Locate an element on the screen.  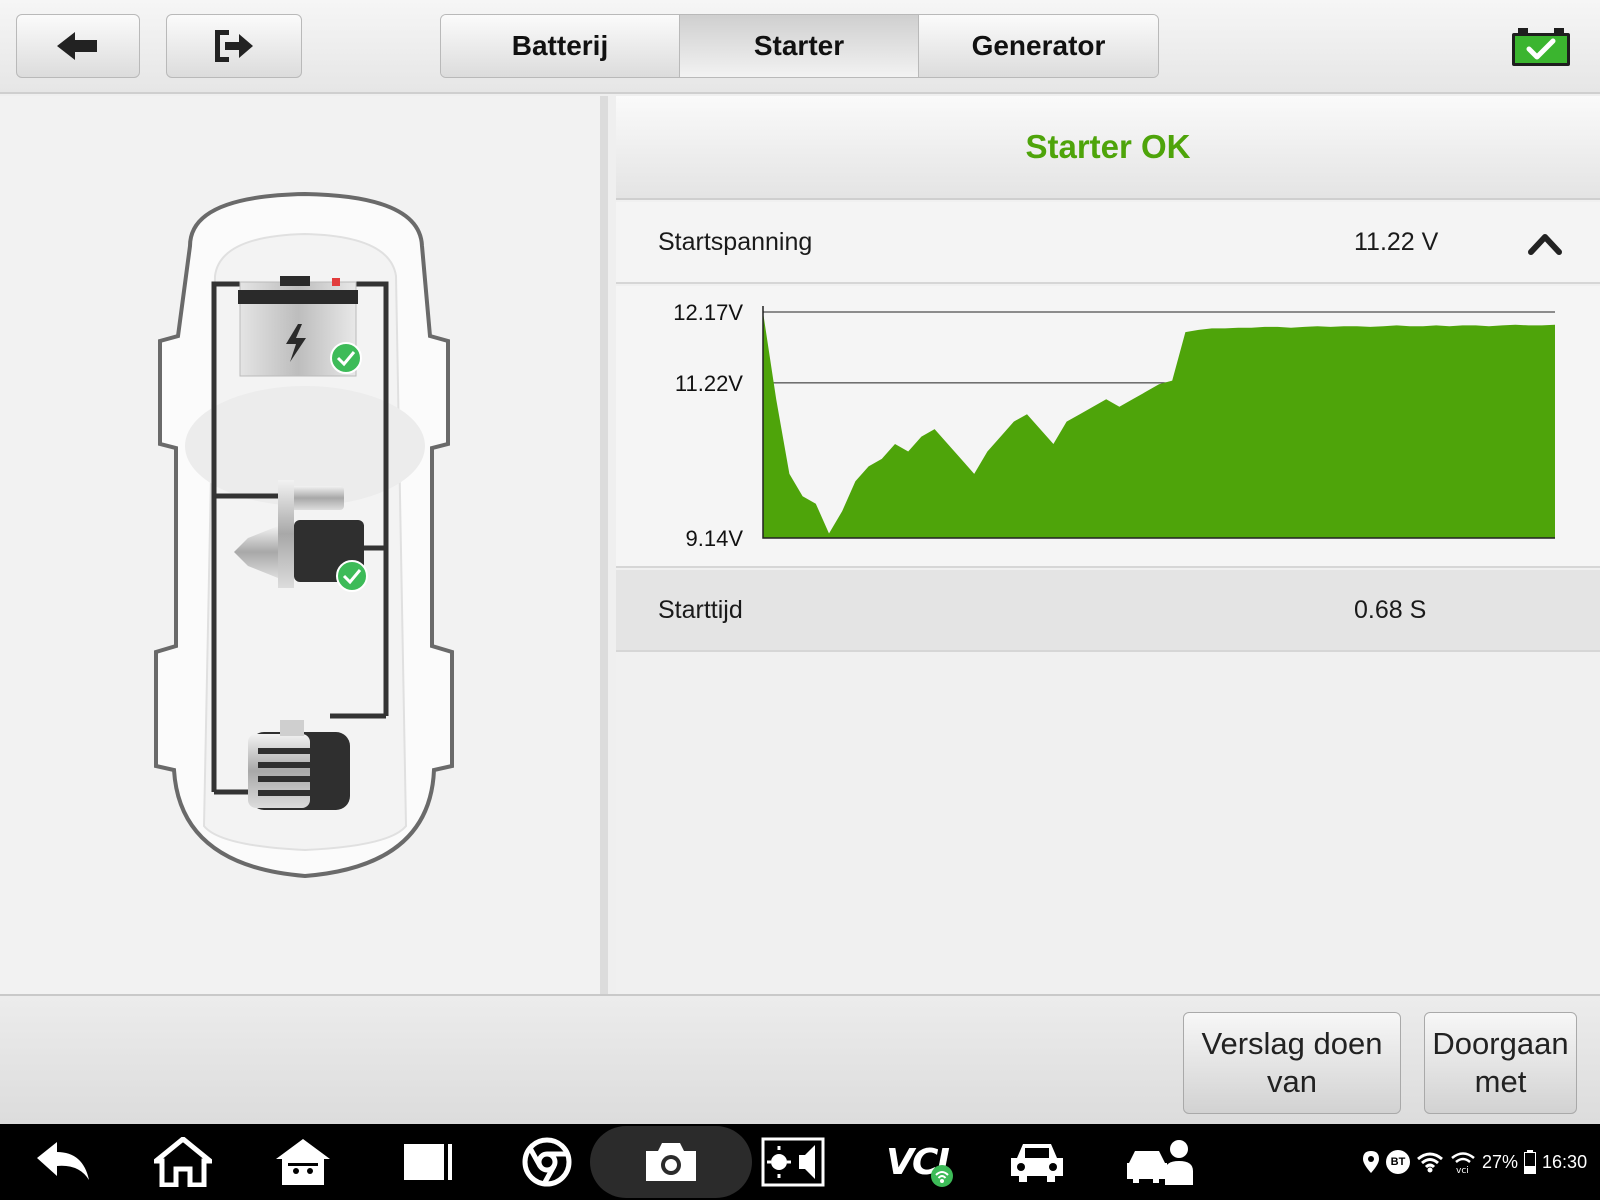
exit-button is located at coordinates (234, 46).